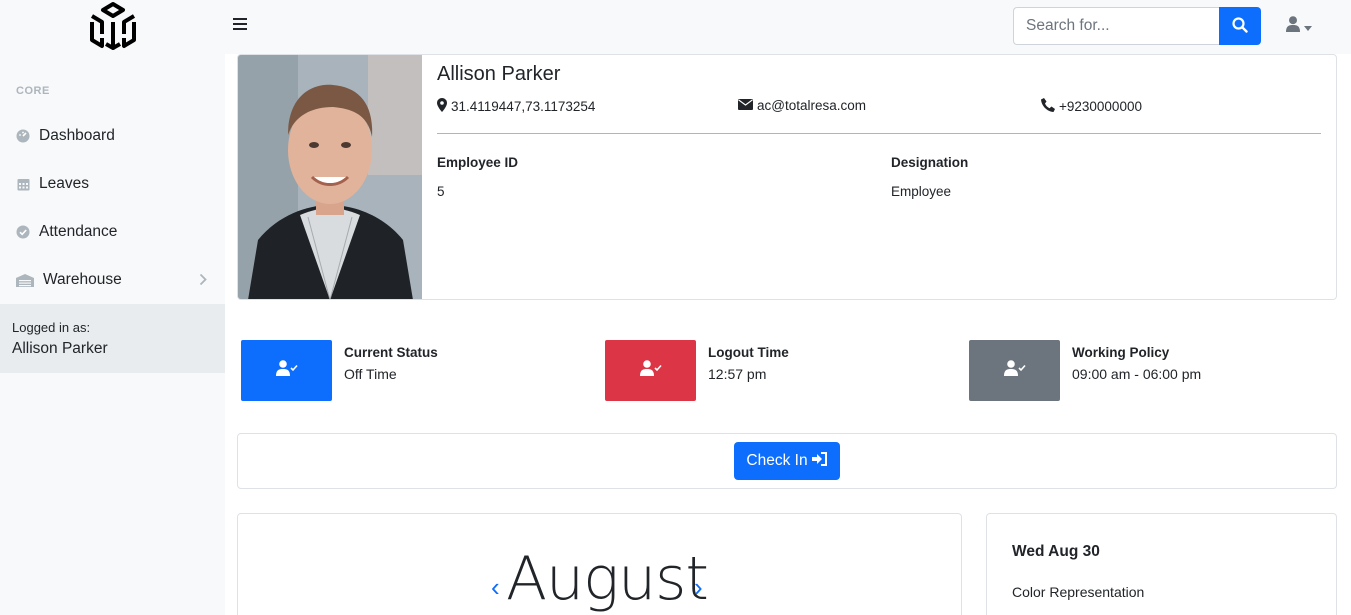  I want to click on caret-down-icon, so click(1308, 27).